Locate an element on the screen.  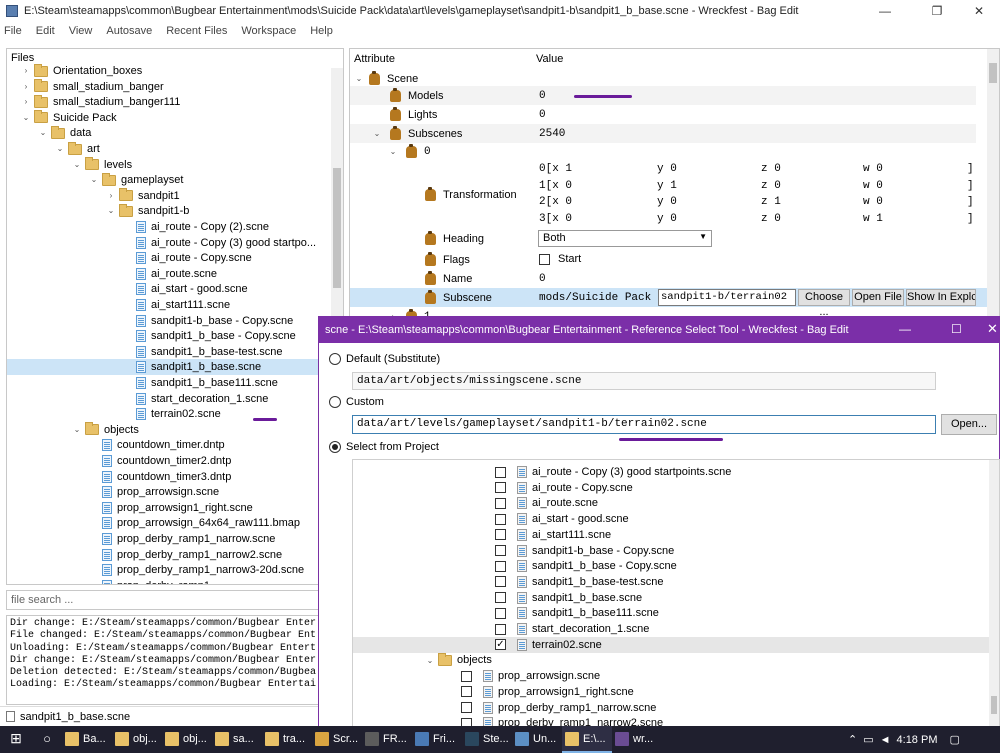
tree-file-item: start_decoration_1.scne is located at coordinates (195, 399).